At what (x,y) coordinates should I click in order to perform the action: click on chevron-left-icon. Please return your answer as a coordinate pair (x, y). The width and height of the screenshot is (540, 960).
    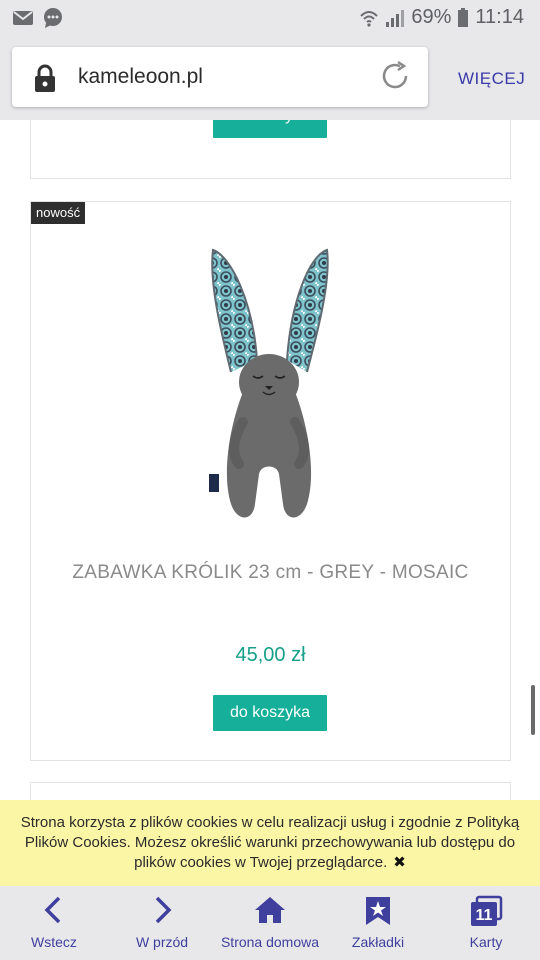
    Looking at the image, I should click on (52, 910).